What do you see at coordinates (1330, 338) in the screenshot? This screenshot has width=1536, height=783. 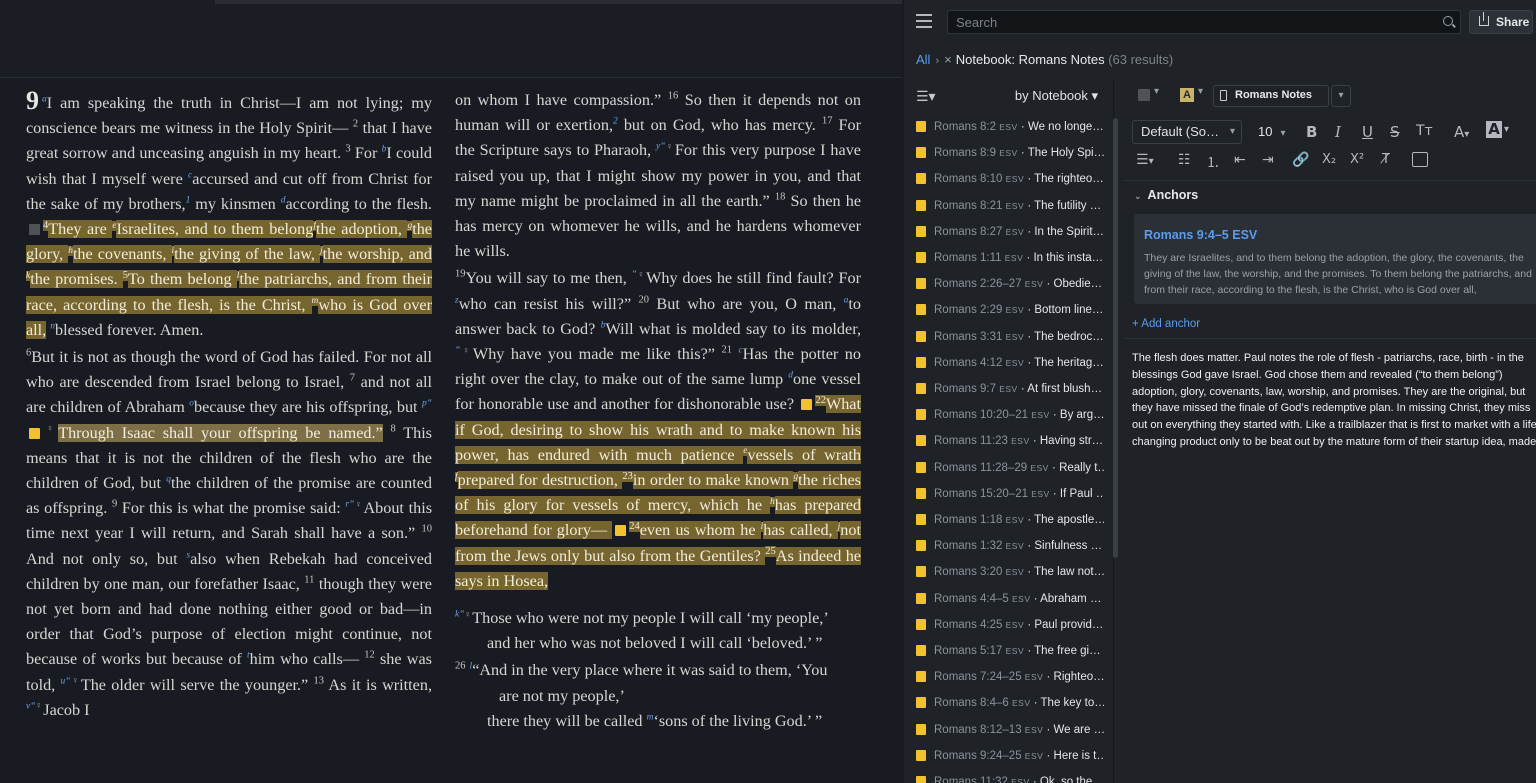 I see `anchor-divider` at bounding box center [1330, 338].